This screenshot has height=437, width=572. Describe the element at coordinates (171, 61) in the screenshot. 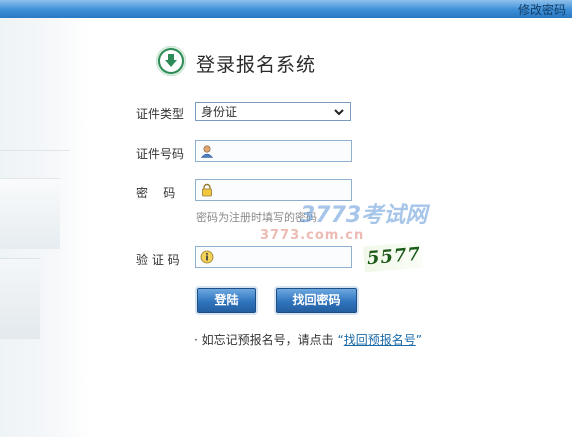

I see `arrow-down-icon` at that location.